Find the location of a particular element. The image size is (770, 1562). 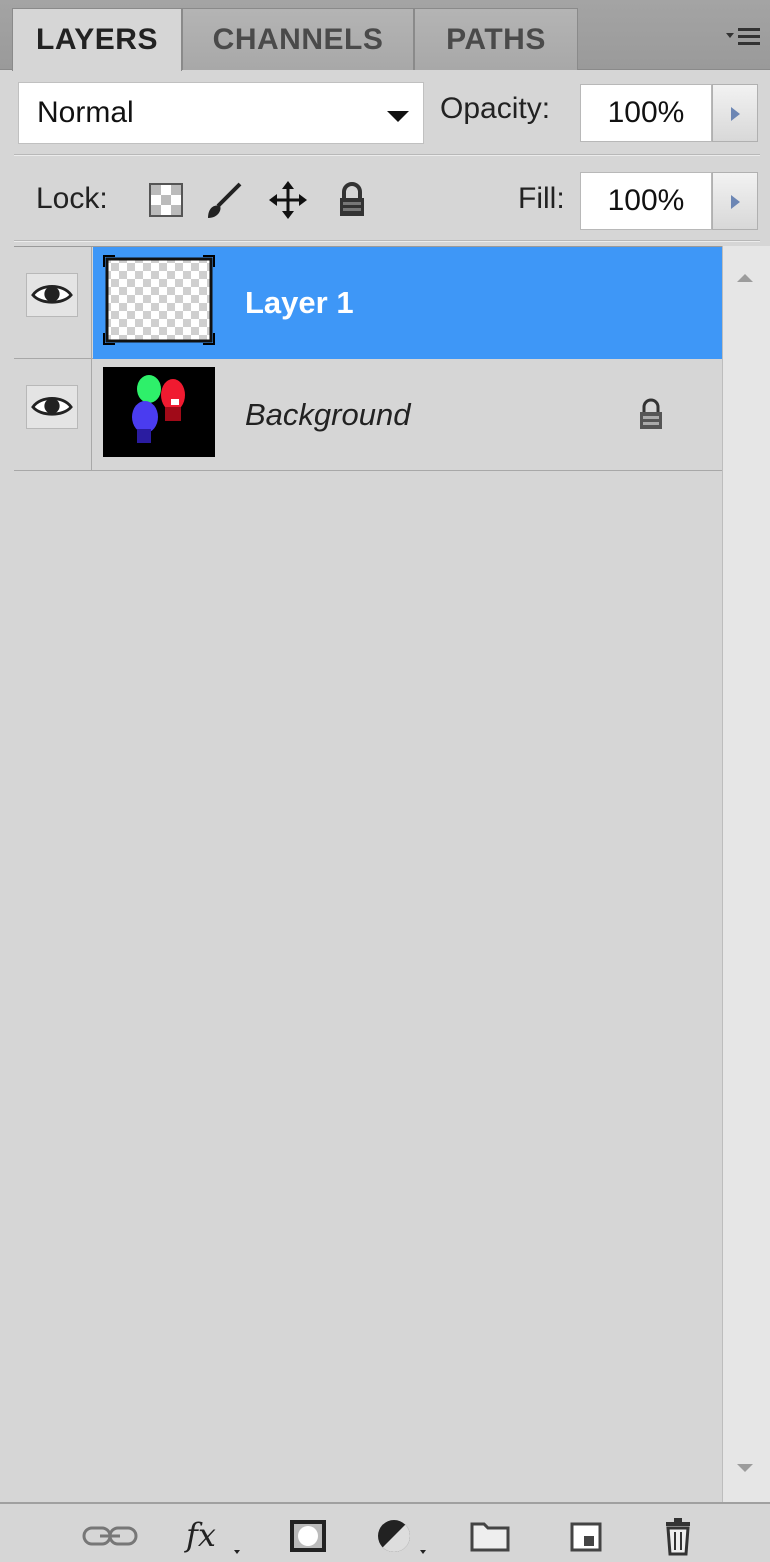

blend-opacity-row: Normal Opacity: 100% is located at coordinates (385, 113).